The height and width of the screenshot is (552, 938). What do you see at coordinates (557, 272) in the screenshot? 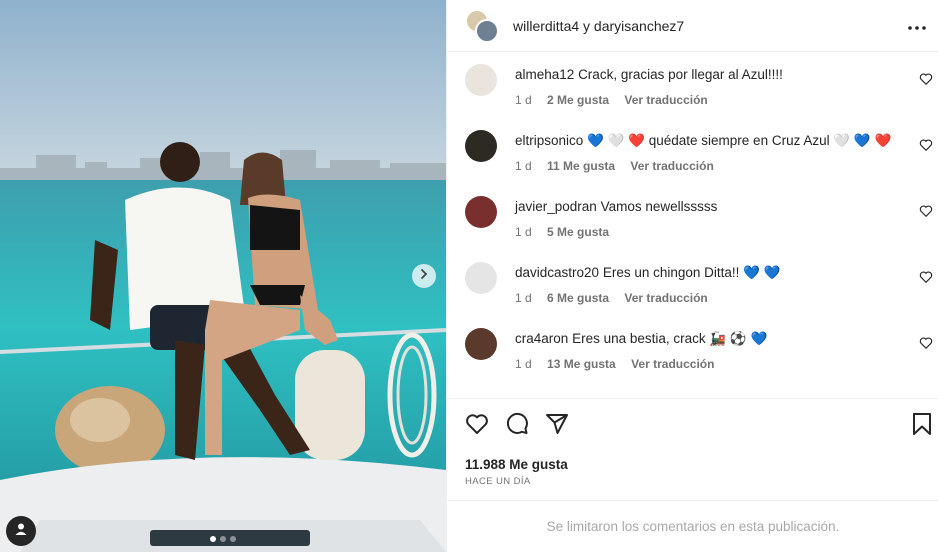
I see `comment-username: davidcastro20` at bounding box center [557, 272].